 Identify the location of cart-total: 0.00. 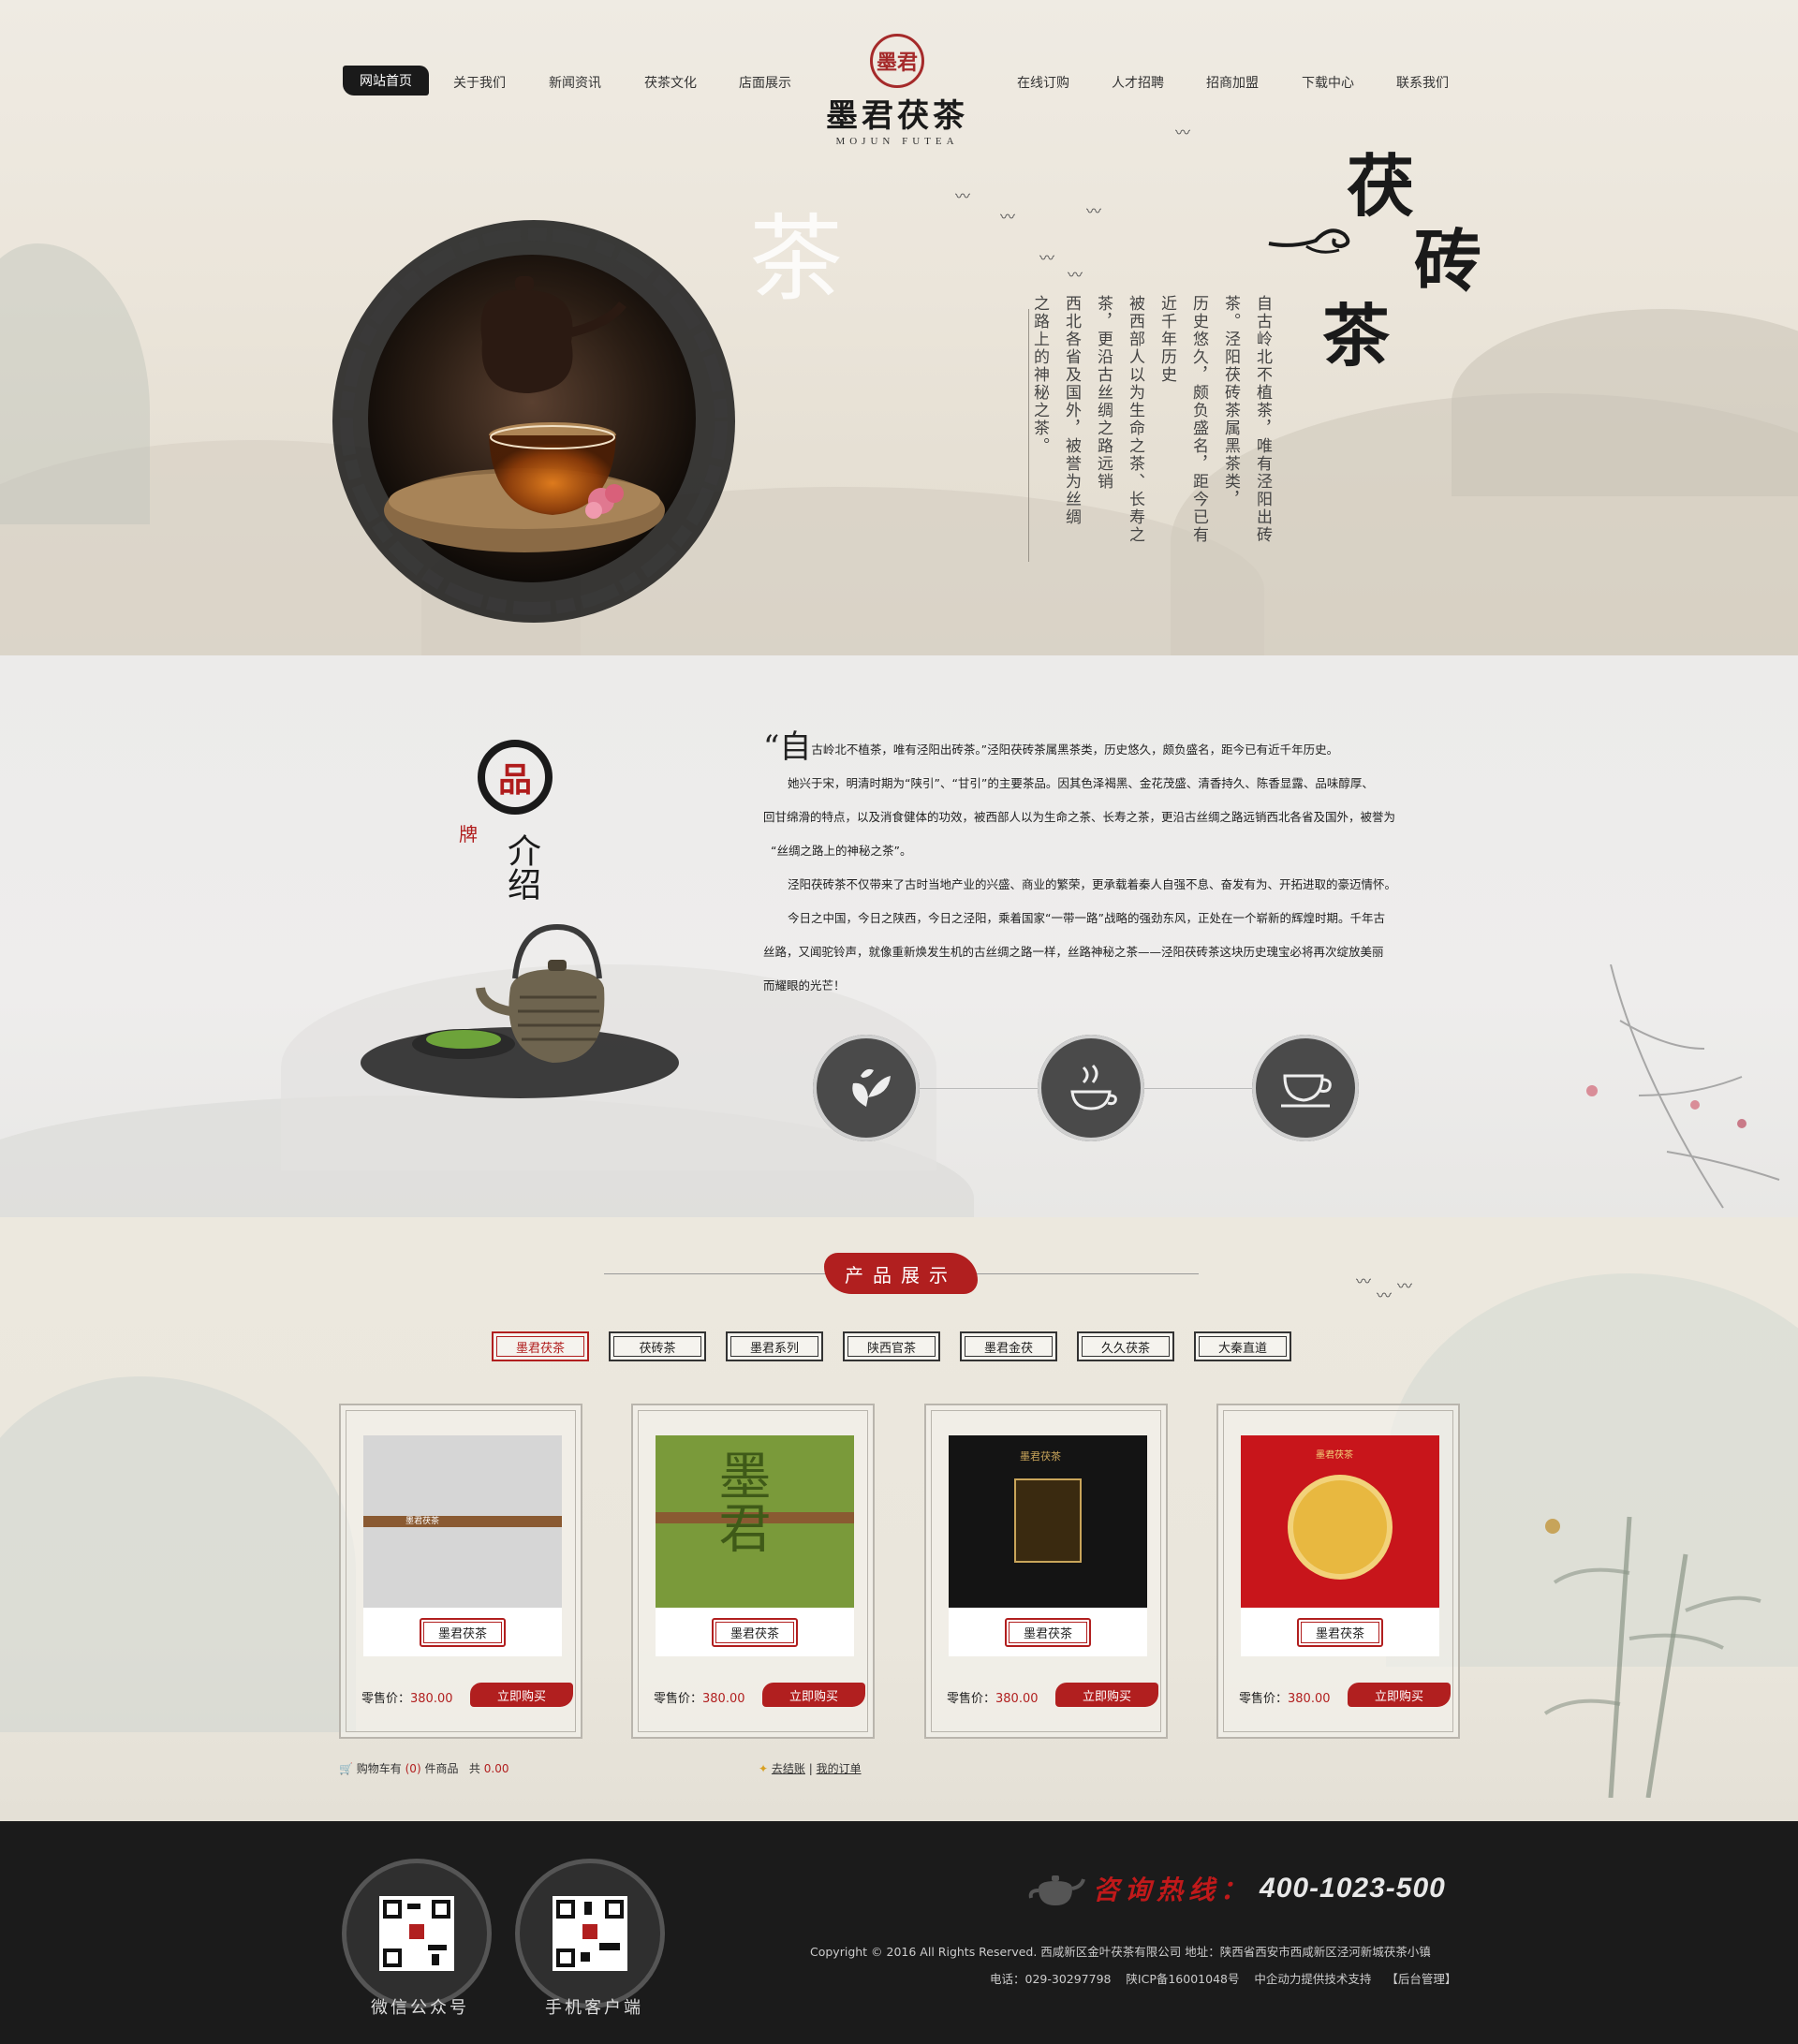
(496, 1768).